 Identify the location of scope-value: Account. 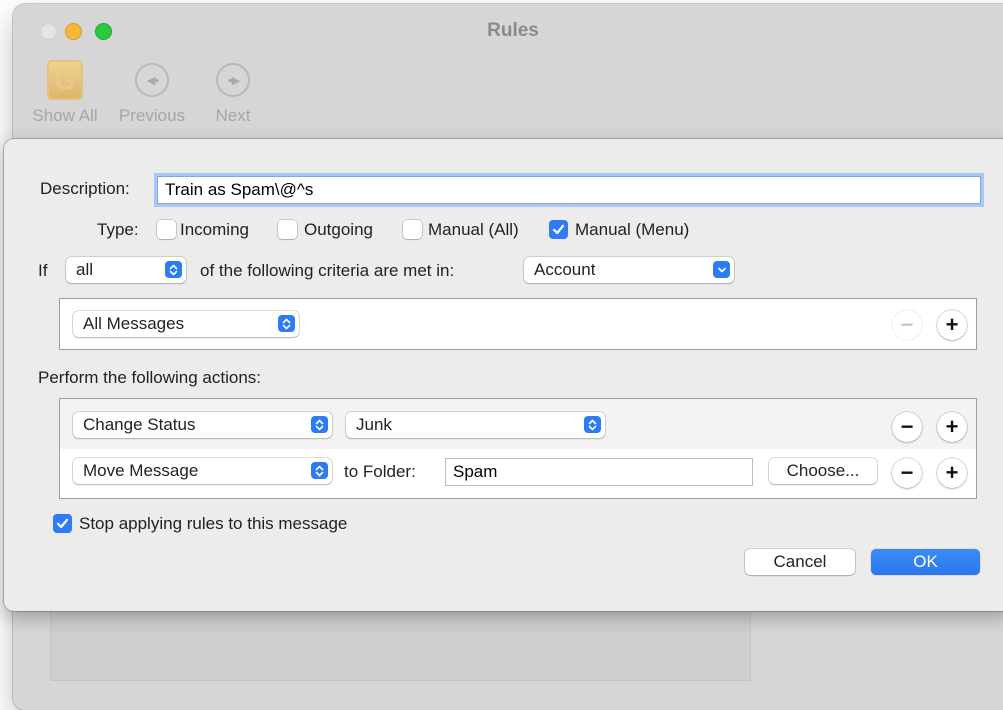
(565, 269).